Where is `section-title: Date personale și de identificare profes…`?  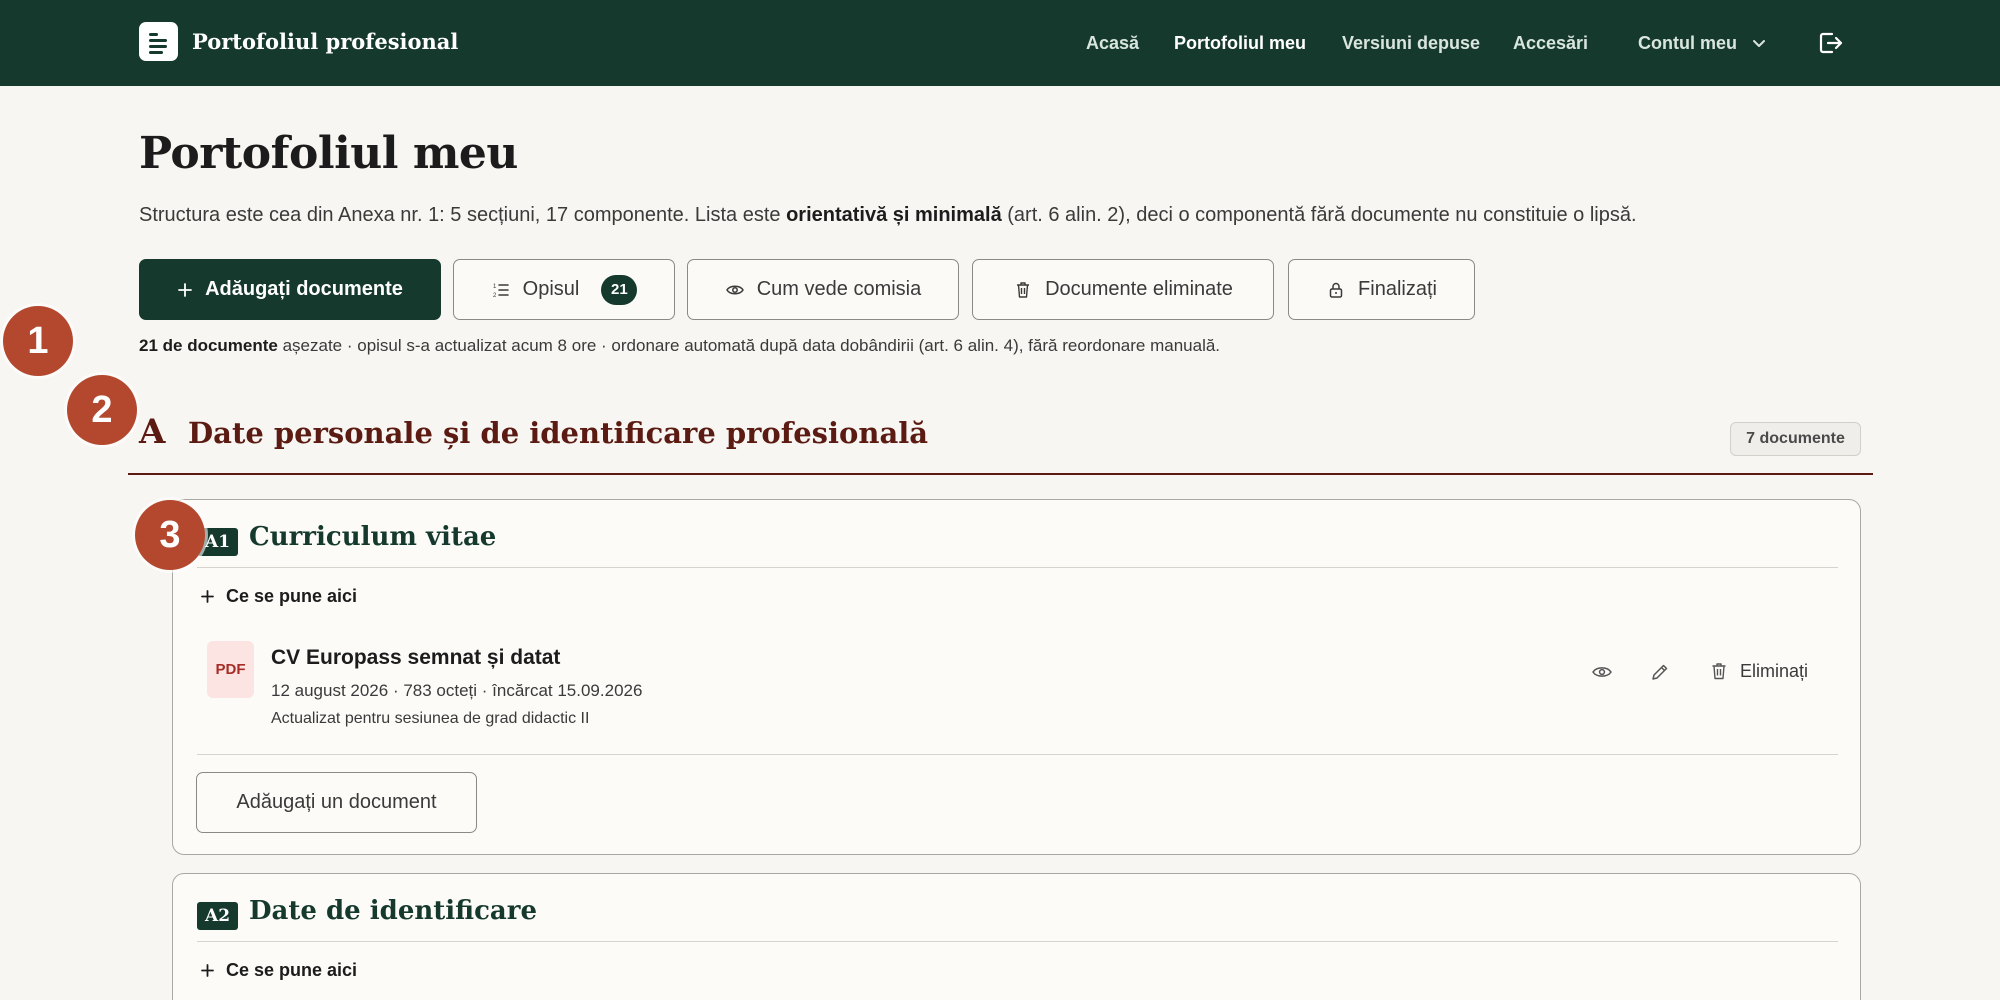
section-title: Date personale și de identificare profes… is located at coordinates (558, 433).